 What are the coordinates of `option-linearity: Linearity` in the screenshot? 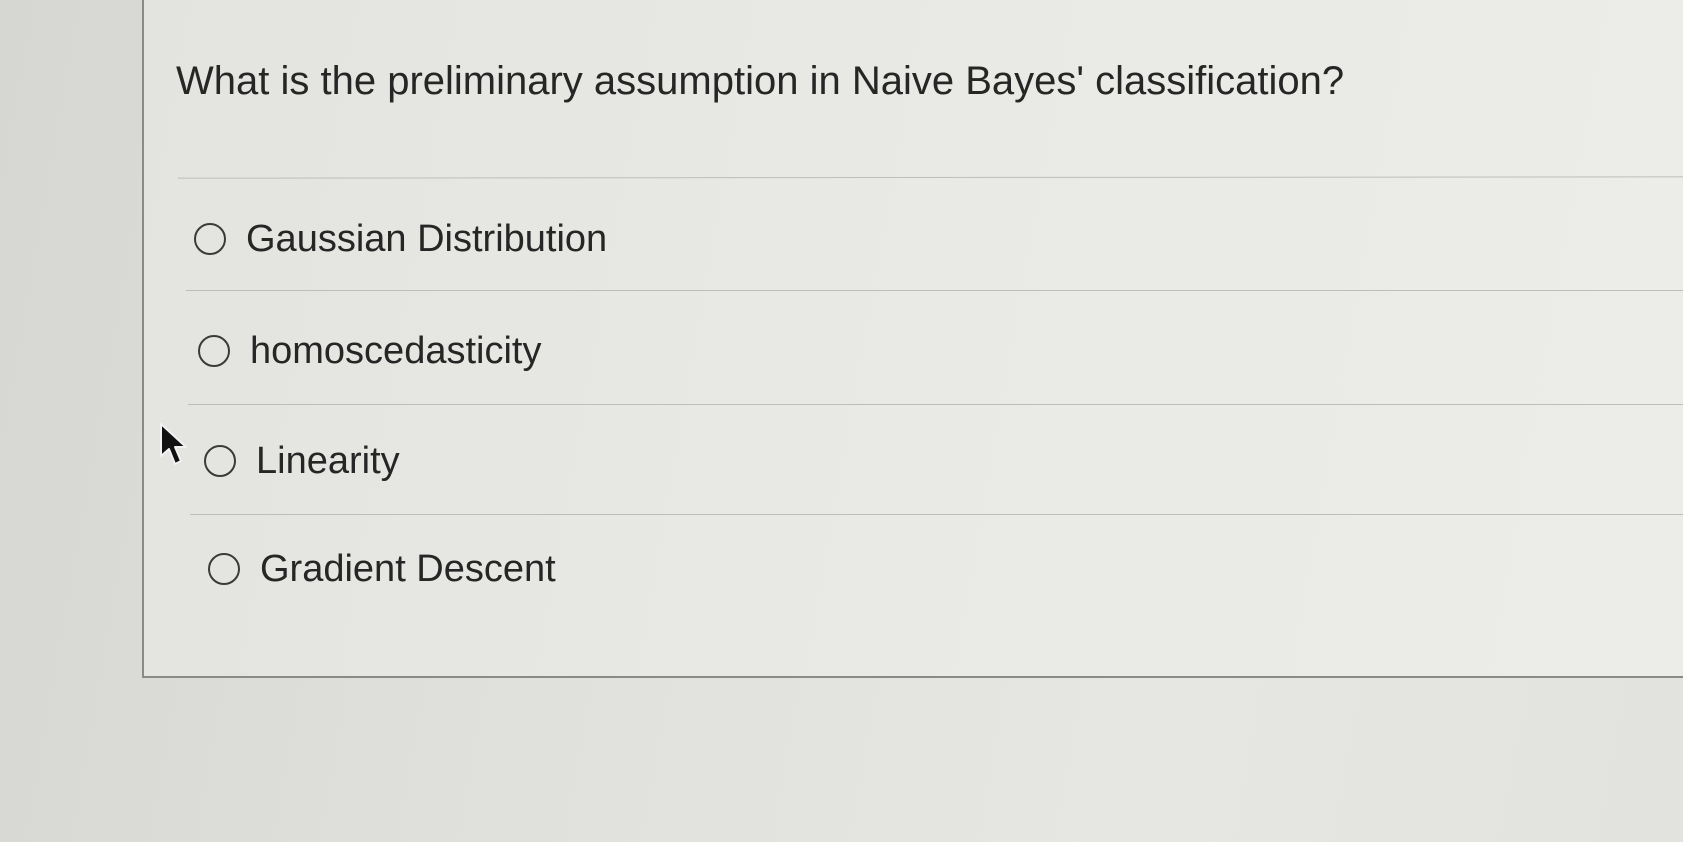 It's located at (302, 461).